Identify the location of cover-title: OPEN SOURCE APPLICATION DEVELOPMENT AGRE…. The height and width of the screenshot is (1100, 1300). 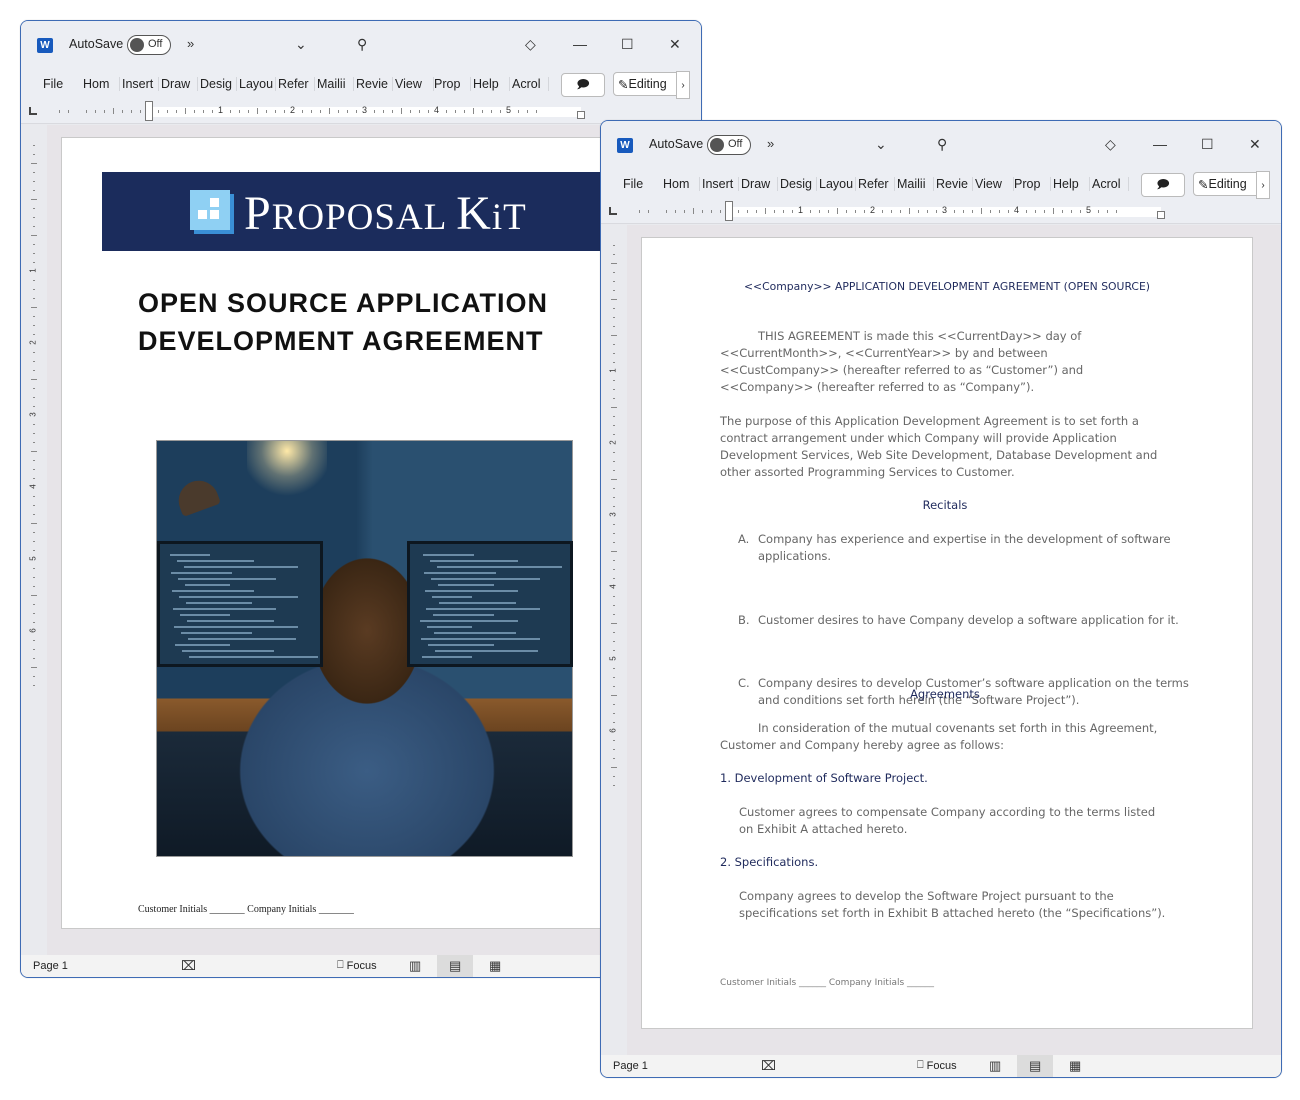
(343, 322).